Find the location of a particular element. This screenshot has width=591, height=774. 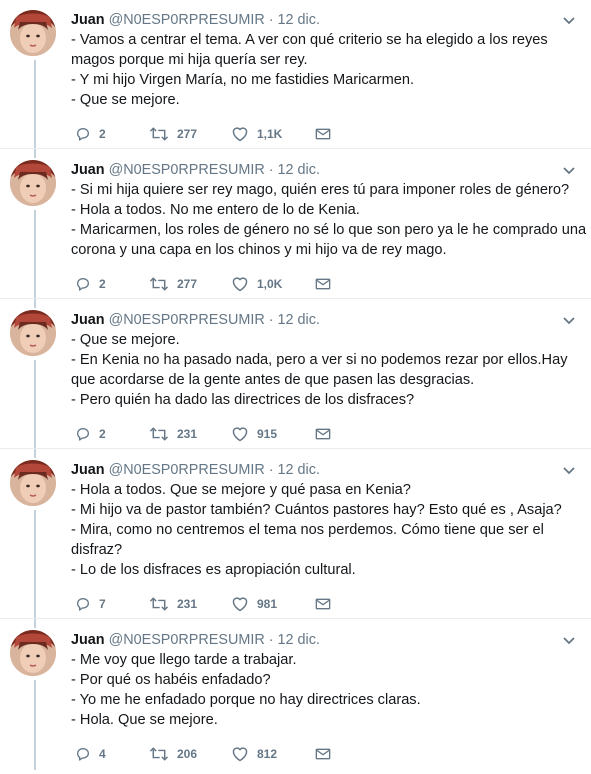

like-button: 1,0K is located at coordinates (256, 284).